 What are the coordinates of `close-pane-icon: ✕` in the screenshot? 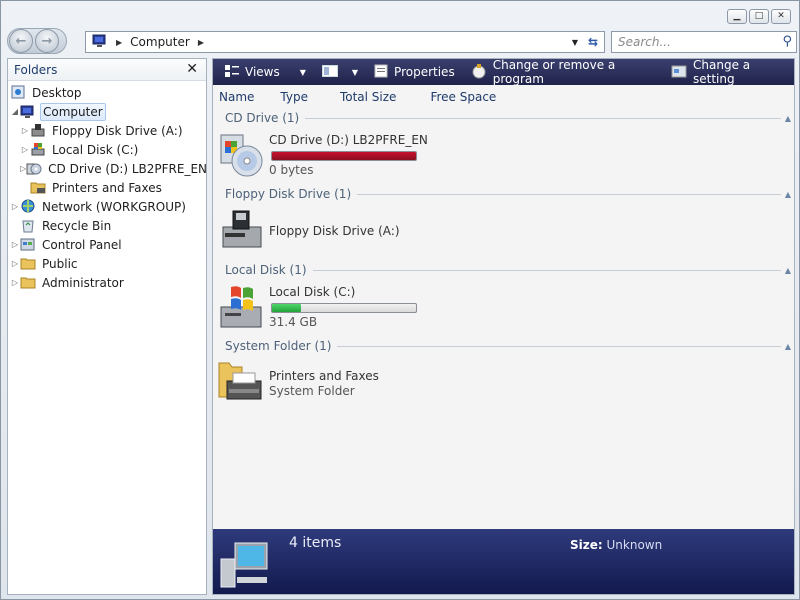 It's located at (192, 69).